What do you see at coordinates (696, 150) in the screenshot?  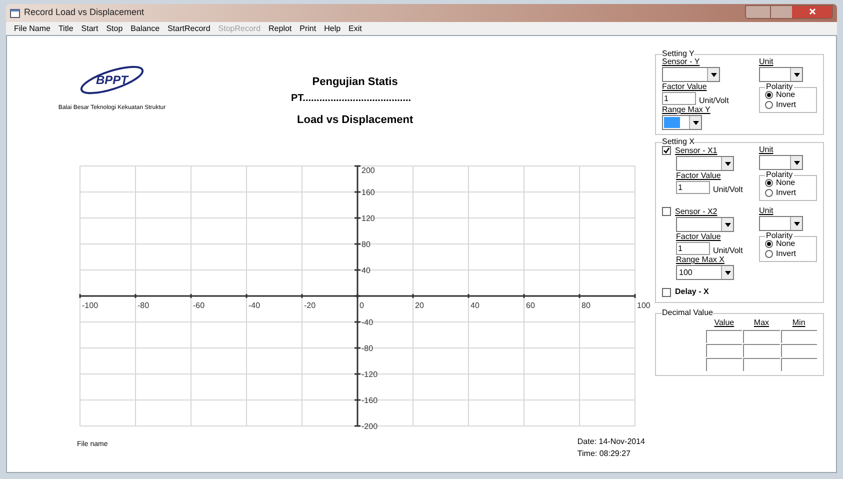 I see `field-label: Sensor - X1` at bounding box center [696, 150].